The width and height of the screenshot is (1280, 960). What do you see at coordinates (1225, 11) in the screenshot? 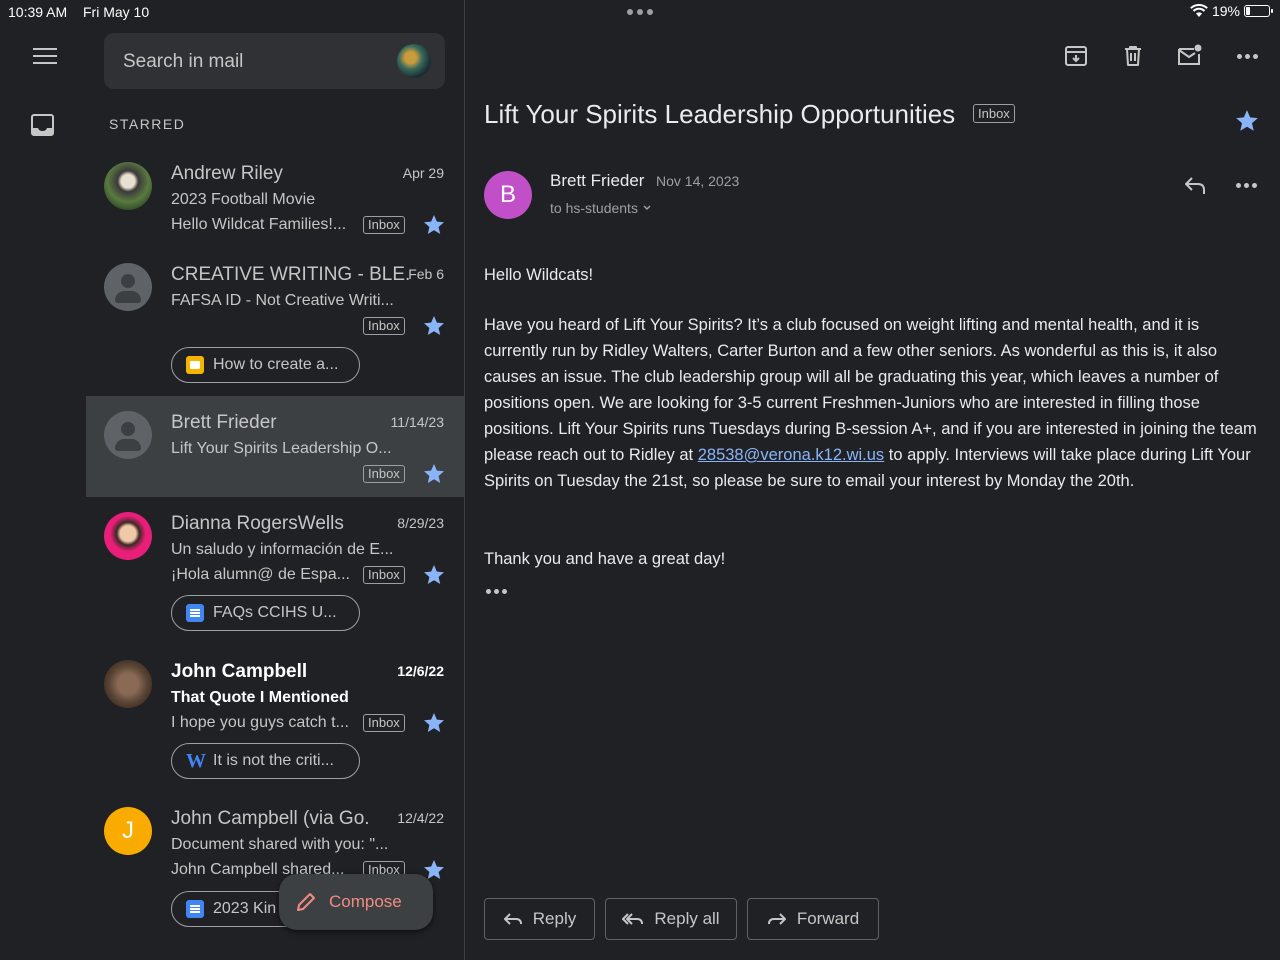
I see `battery-percent: 19%` at bounding box center [1225, 11].